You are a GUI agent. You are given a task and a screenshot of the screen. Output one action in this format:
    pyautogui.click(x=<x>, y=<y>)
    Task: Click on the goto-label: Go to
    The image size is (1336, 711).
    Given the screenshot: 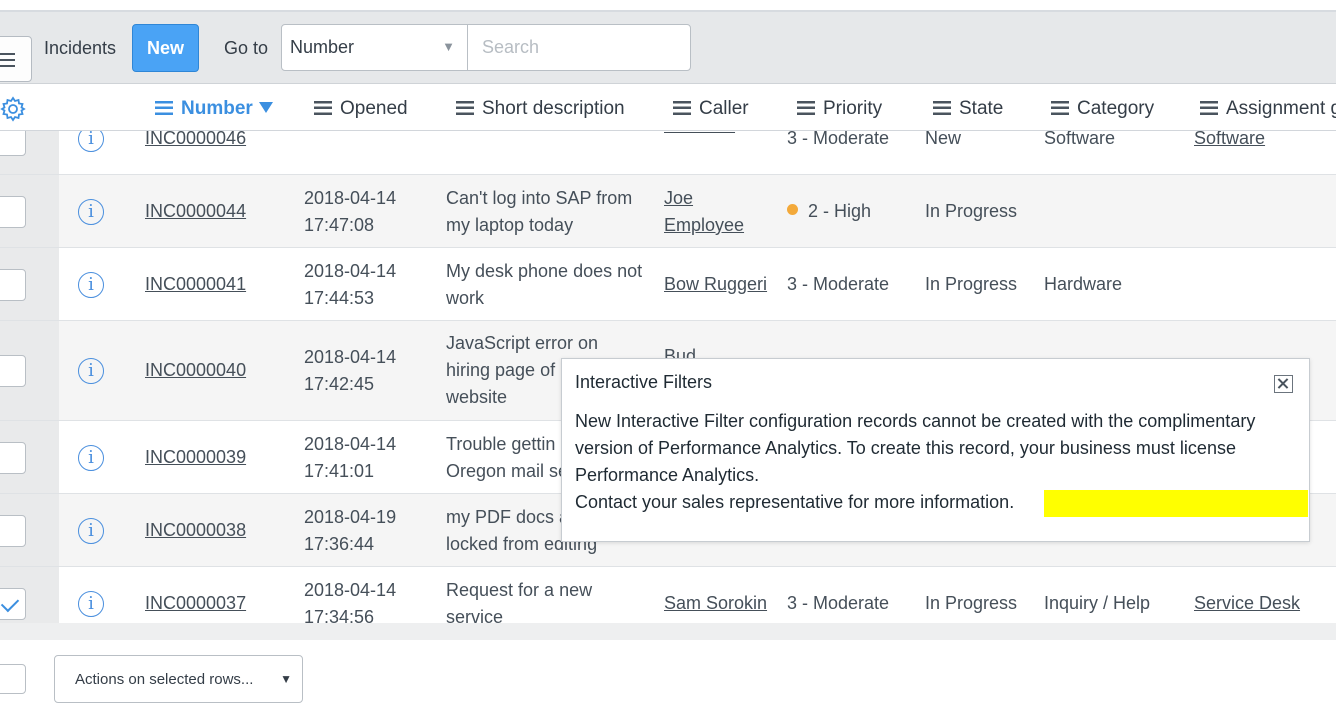 What is the action you would take?
    pyautogui.click(x=246, y=48)
    